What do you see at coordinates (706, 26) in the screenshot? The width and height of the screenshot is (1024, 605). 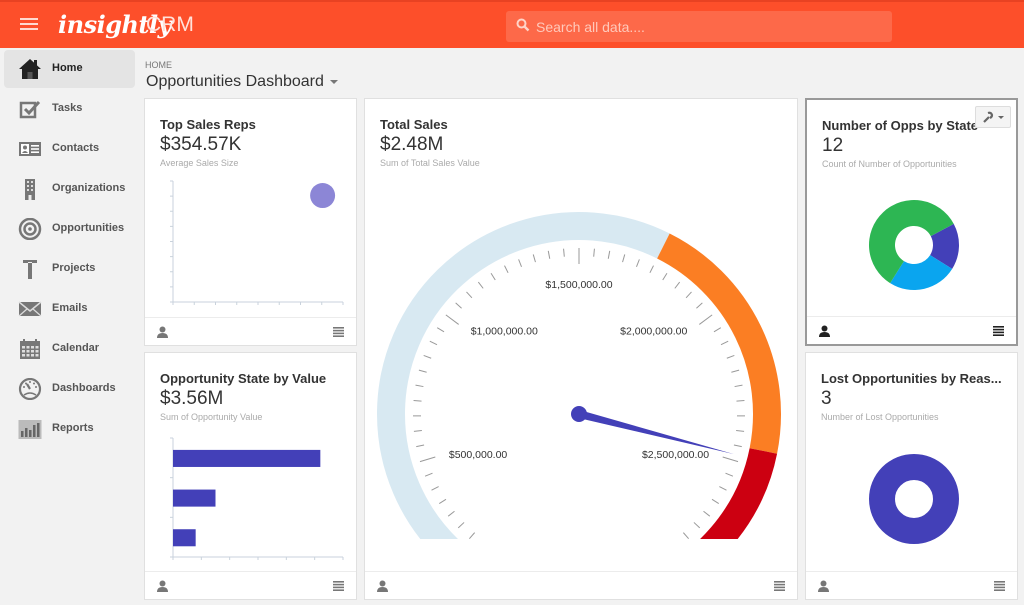 I see `search-input` at bounding box center [706, 26].